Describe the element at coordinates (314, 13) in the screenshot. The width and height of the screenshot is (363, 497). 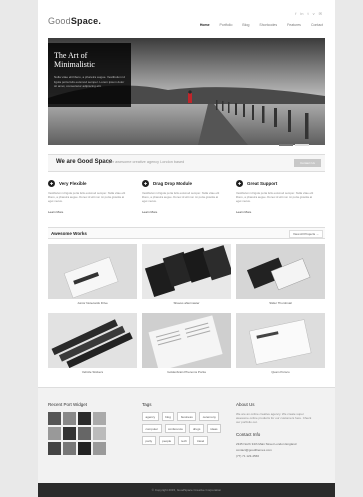
I see `vimeo-icon: v` at that location.